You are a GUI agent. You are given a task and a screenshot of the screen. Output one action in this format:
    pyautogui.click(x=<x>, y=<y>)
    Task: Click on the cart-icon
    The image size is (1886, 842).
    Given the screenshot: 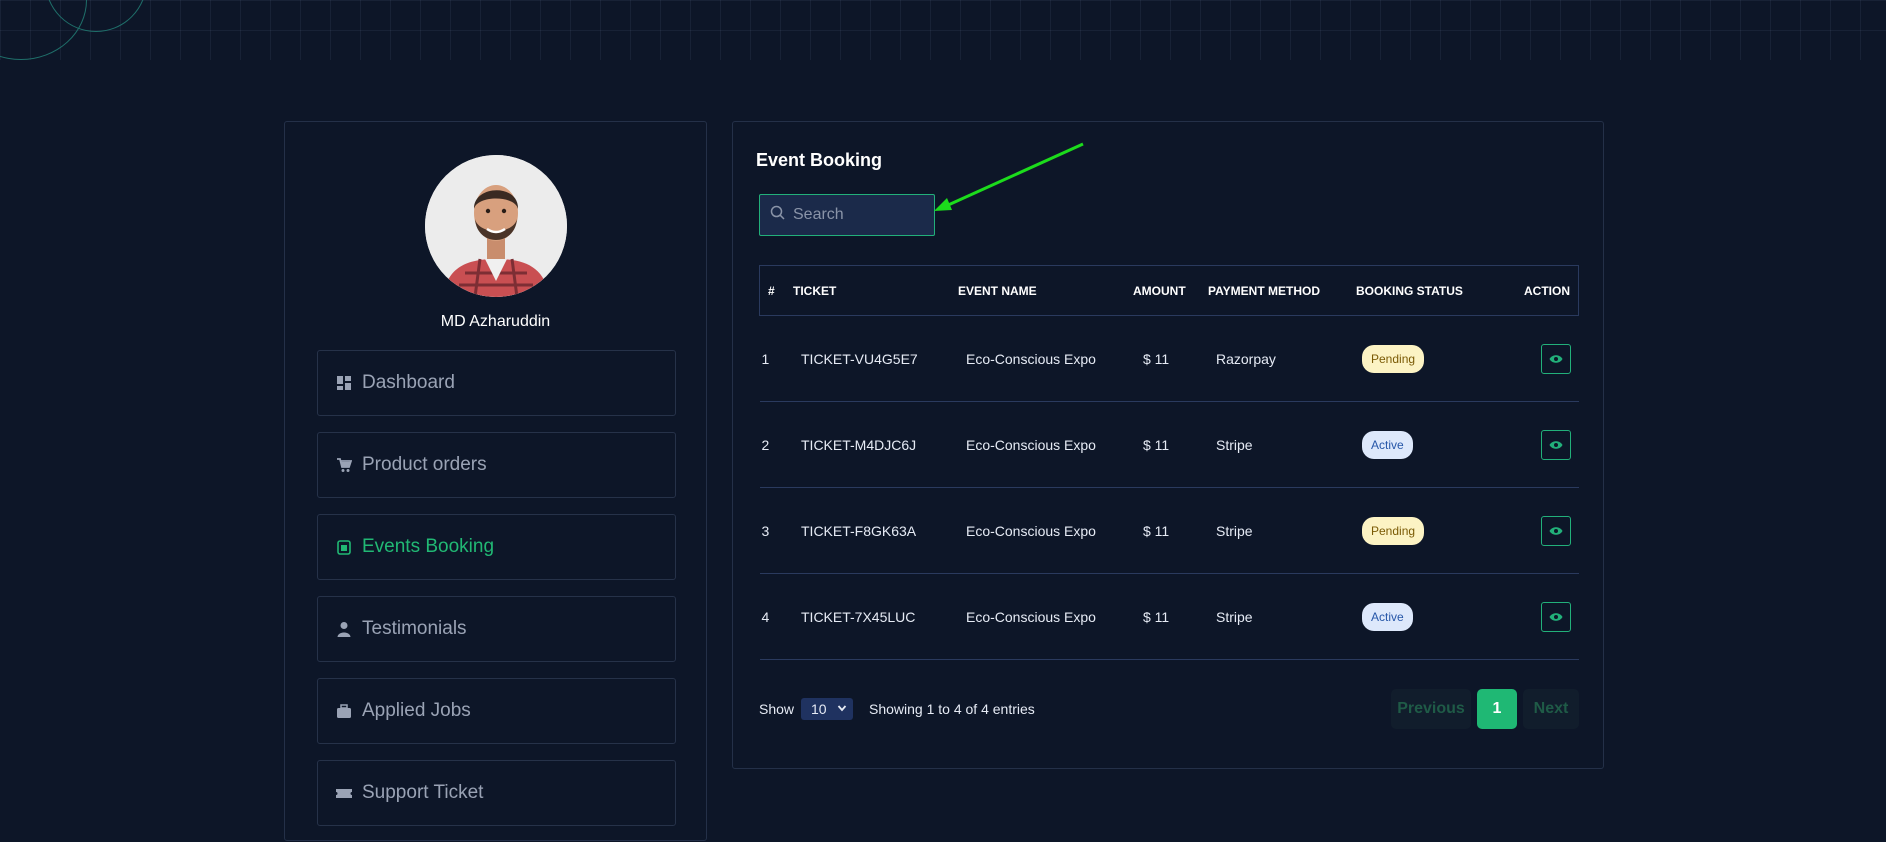 What is the action you would take?
    pyautogui.click(x=344, y=465)
    